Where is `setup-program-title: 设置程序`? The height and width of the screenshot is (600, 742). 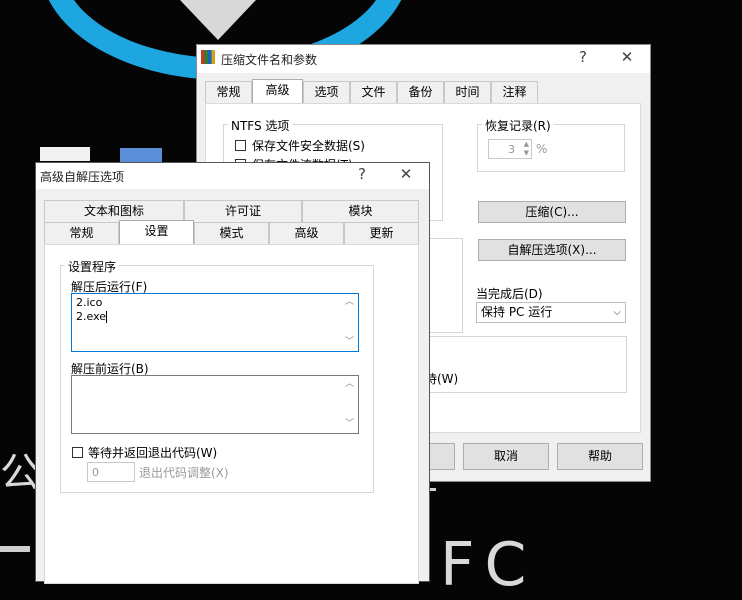
setup-program-title: 设置程序 is located at coordinates (92, 266).